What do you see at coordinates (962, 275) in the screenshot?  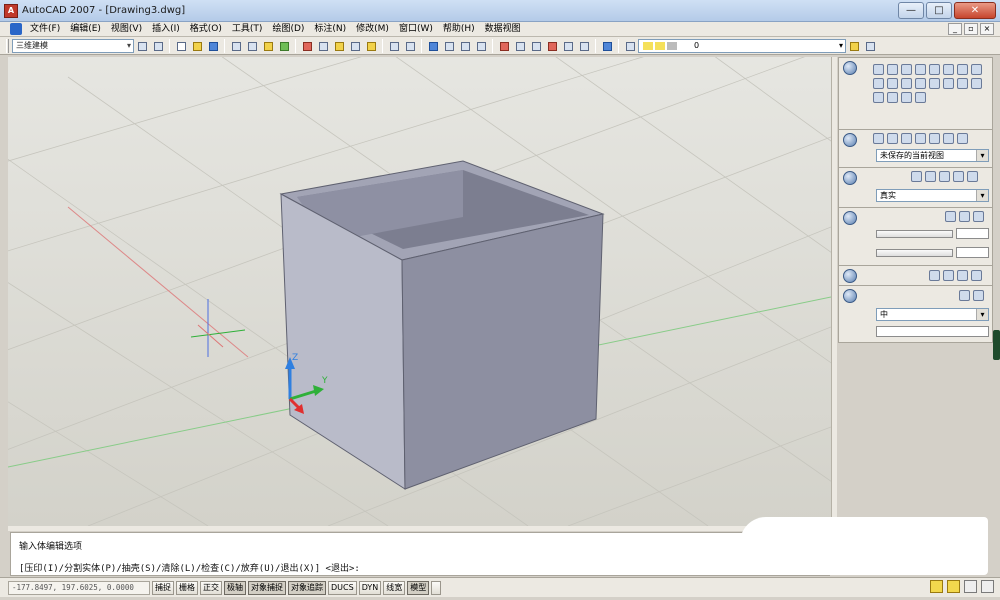 I see `material-map-icon` at bounding box center [962, 275].